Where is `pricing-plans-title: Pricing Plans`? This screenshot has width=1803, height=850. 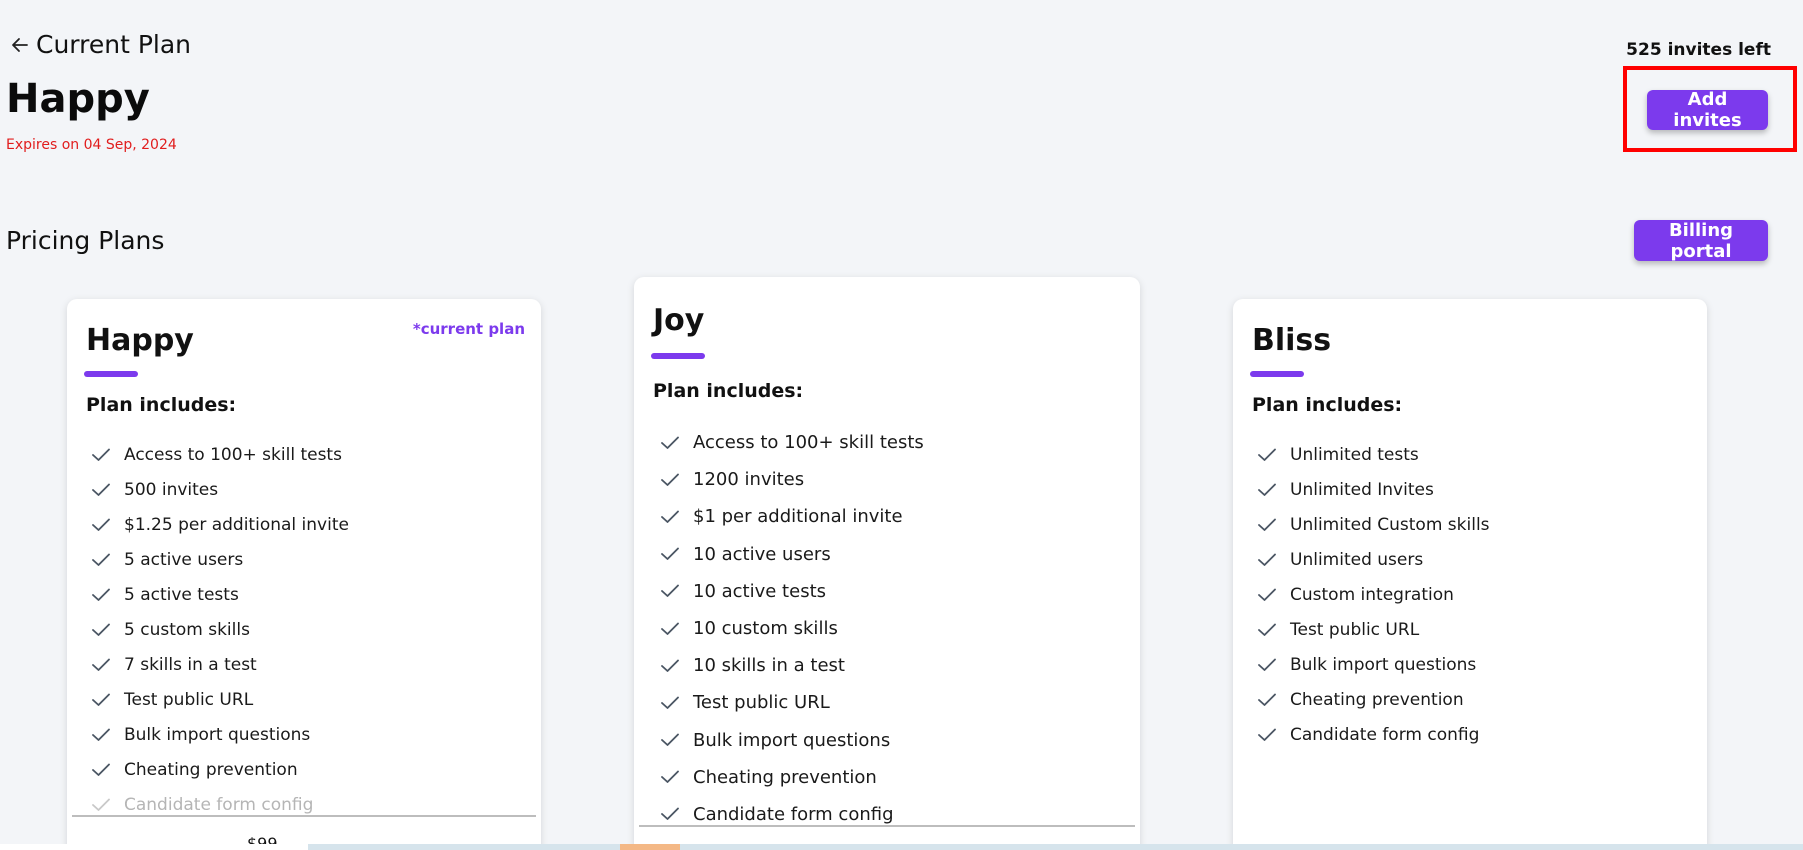 pricing-plans-title: Pricing Plans is located at coordinates (85, 240).